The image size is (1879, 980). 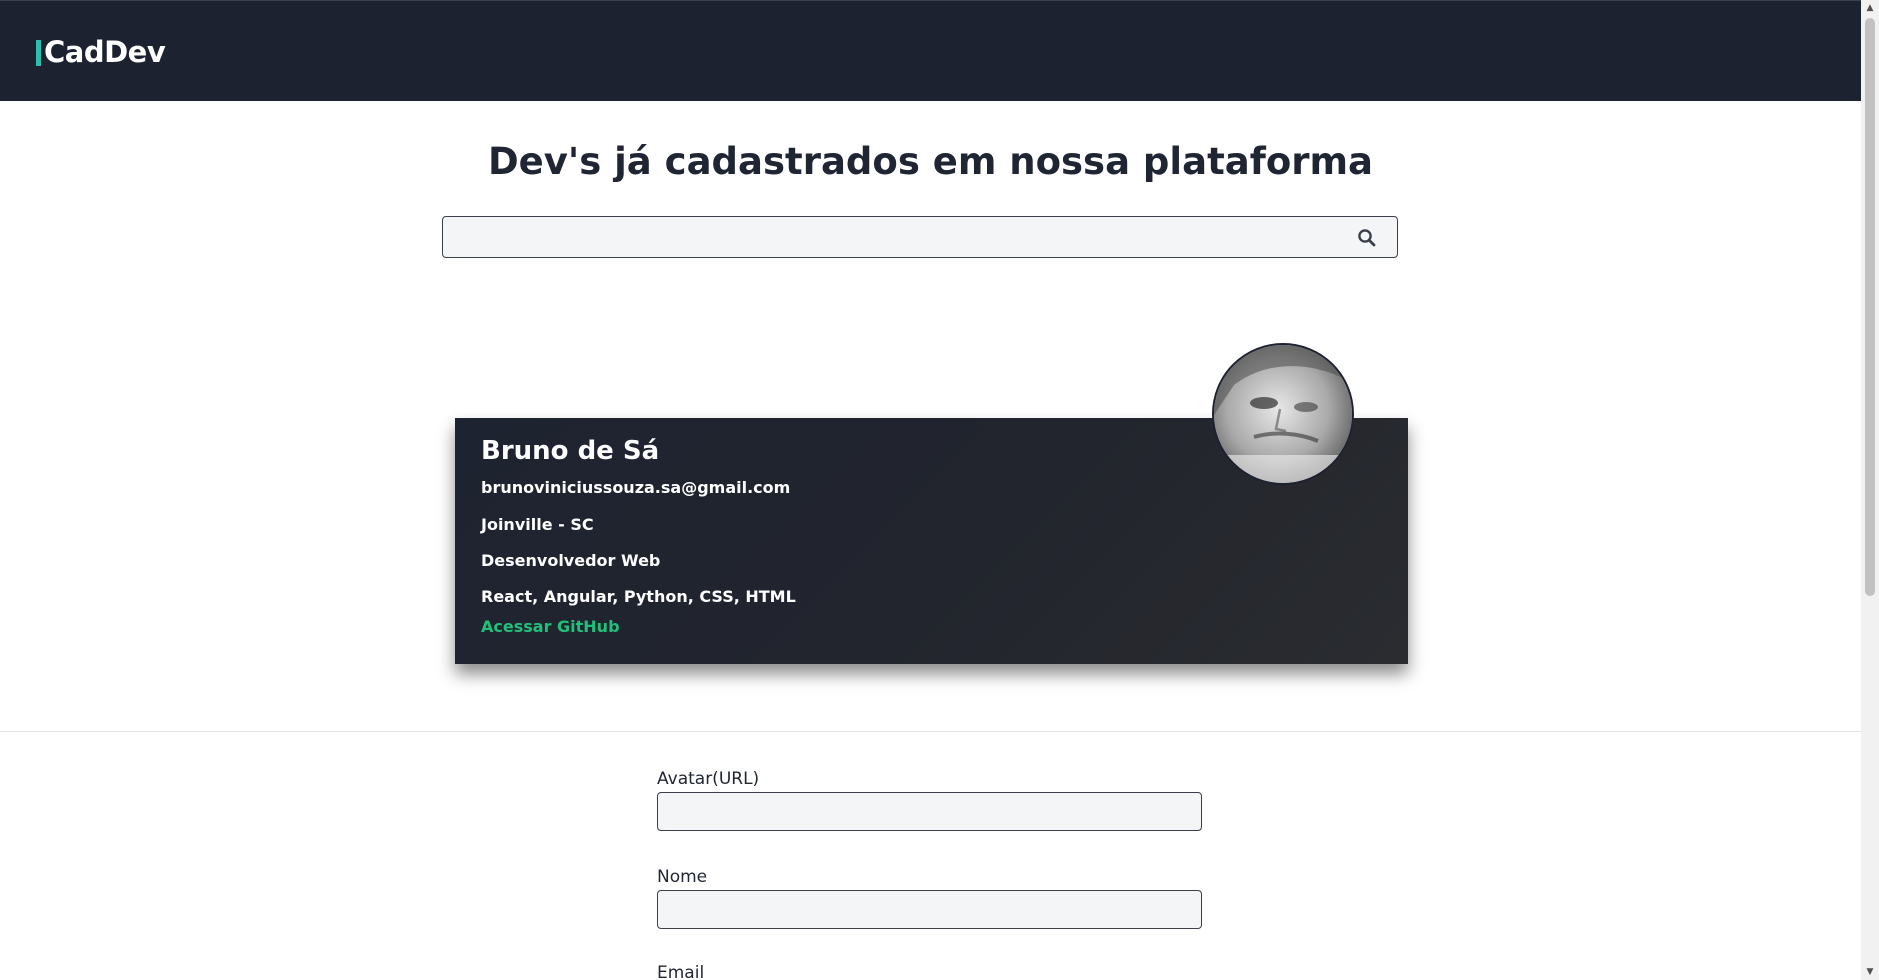 What do you see at coordinates (893, 236) in the screenshot?
I see `search-input` at bounding box center [893, 236].